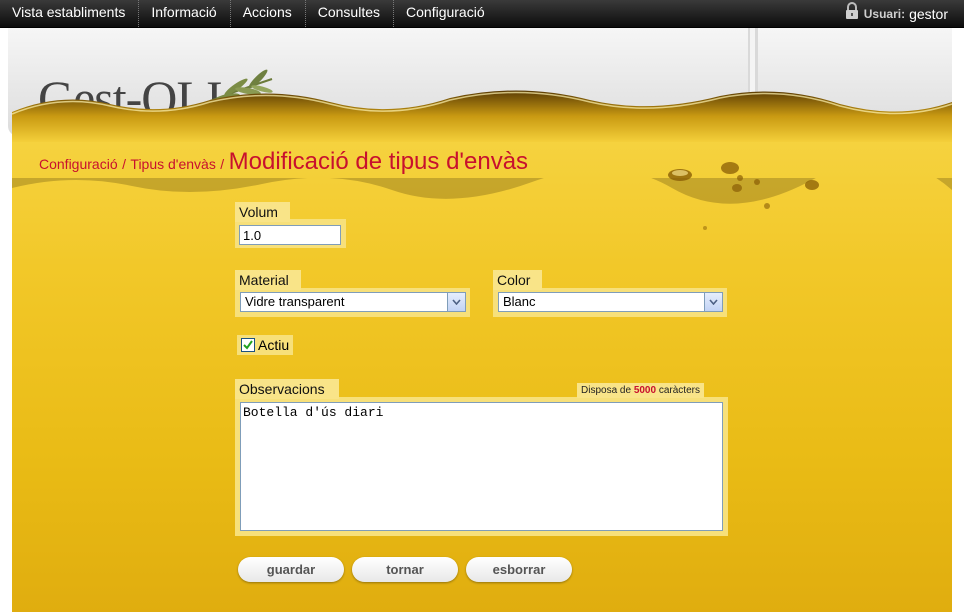  I want to click on breadcrumb-tipus-envas: Tipus d'envàs, so click(172, 164).